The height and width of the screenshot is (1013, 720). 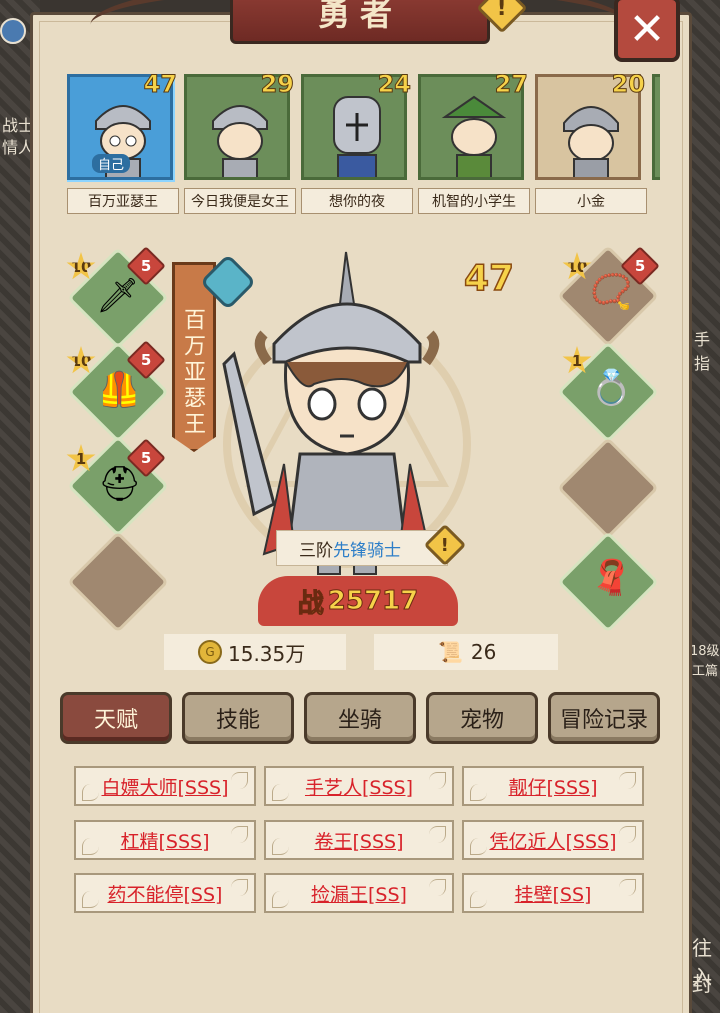 What do you see at coordinates (359, 840) in the screenshot?
I see `talent-item: 卷王[SSS]` at bounding box center [359, 840].